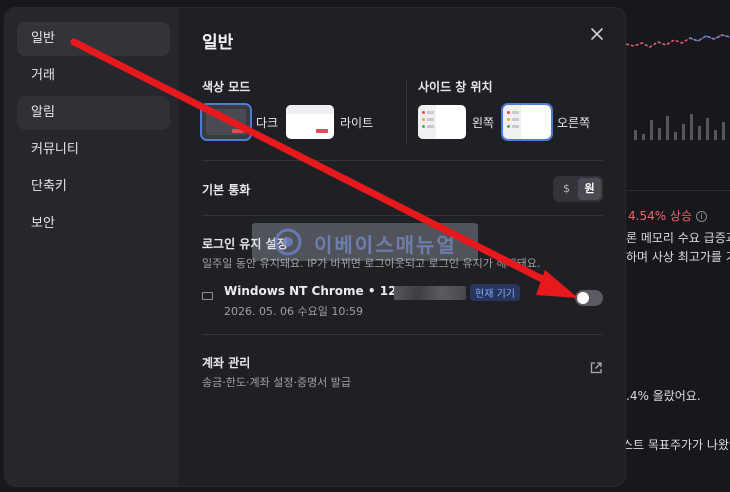  I want to click on right-position-thumbnail, so click(527, 122).